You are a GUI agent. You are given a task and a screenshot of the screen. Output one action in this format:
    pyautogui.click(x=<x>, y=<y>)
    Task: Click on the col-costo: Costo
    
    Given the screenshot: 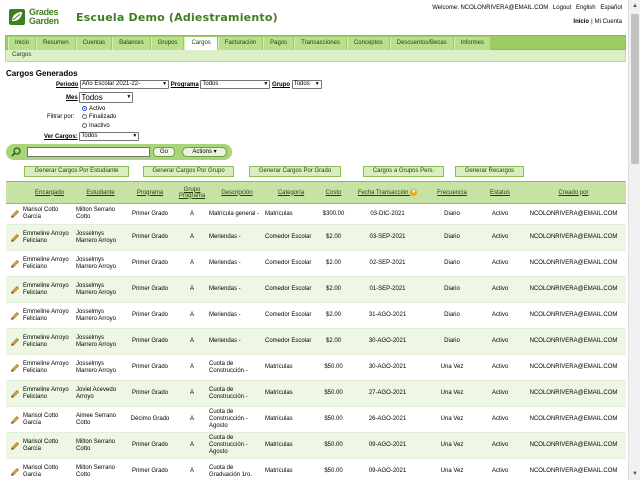 What is the action you would take?
    pyautogui.click(x=333, y=192)
    